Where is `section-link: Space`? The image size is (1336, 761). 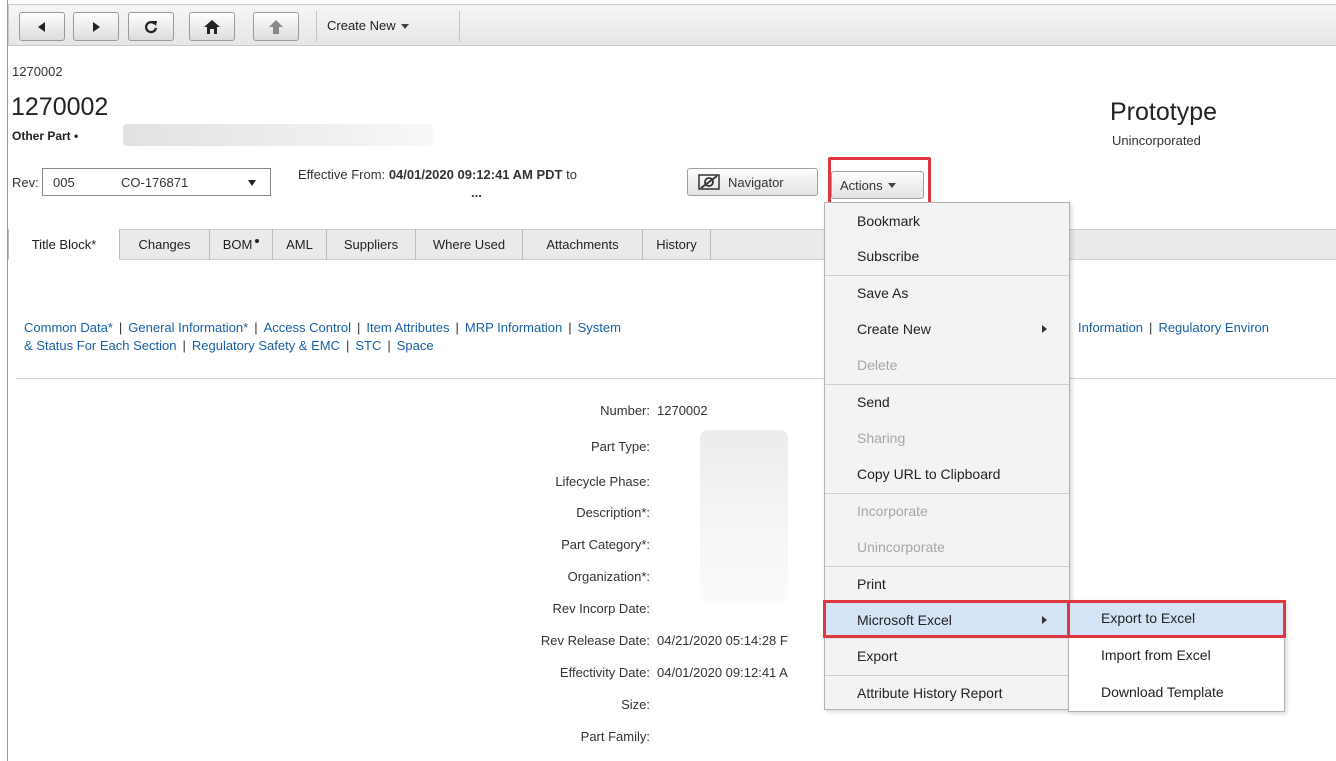 section-link: Space is located at coordinates (415, 345).